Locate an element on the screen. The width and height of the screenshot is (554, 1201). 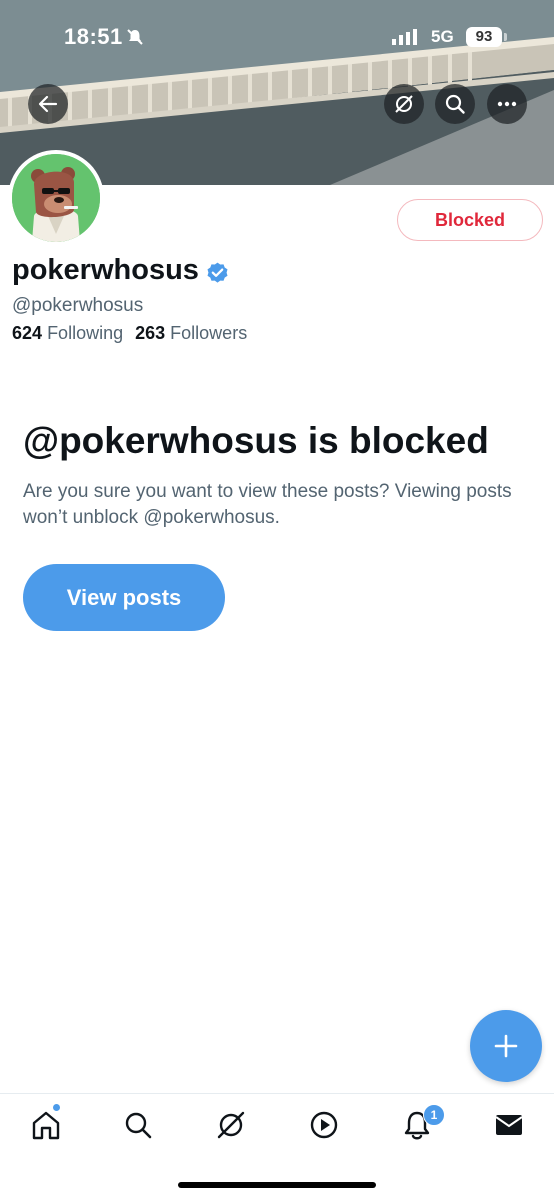
view-posts-button: View posts is located at coordinates (124, 597).